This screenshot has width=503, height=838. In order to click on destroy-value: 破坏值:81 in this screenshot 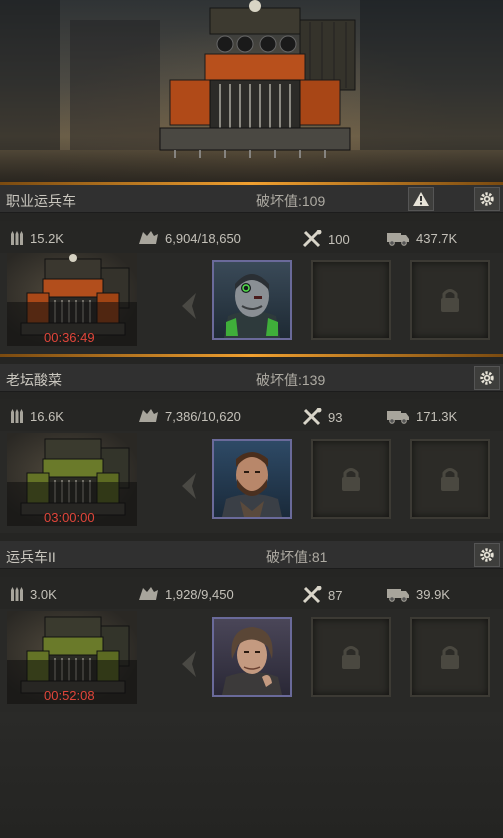, I will do `click(297, 557)`.